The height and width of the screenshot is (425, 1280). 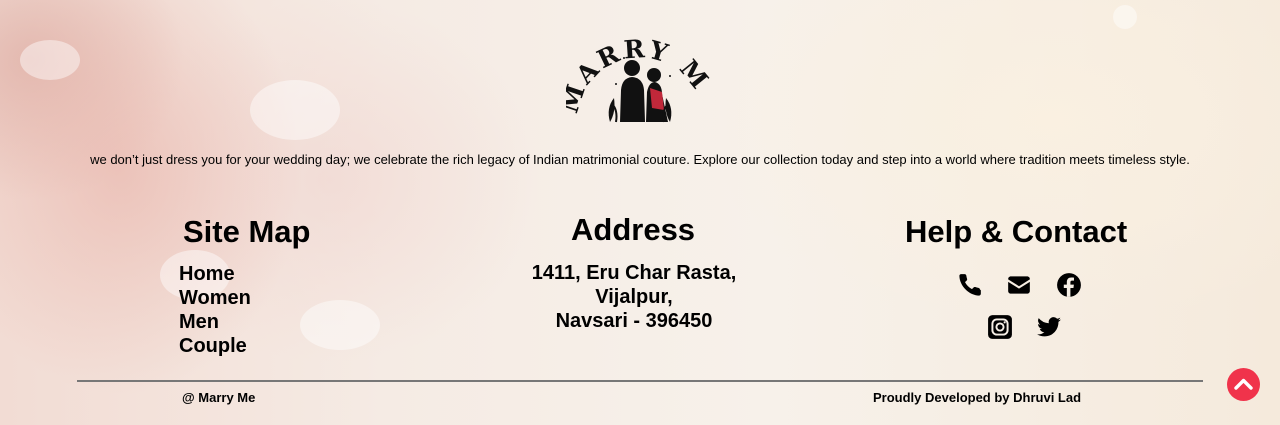 I want to click on phone-icon, so click(x=970, y=285).